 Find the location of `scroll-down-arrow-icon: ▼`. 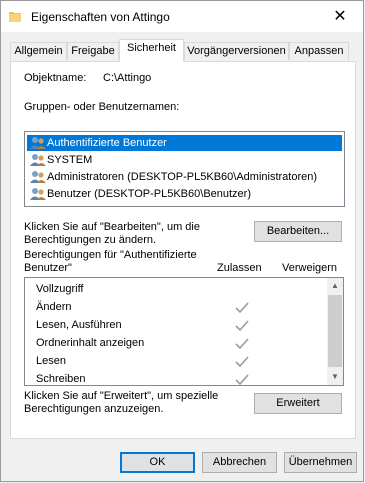

scroll-down-arrow-icon: ▼ is located at coordinates (335, 377).